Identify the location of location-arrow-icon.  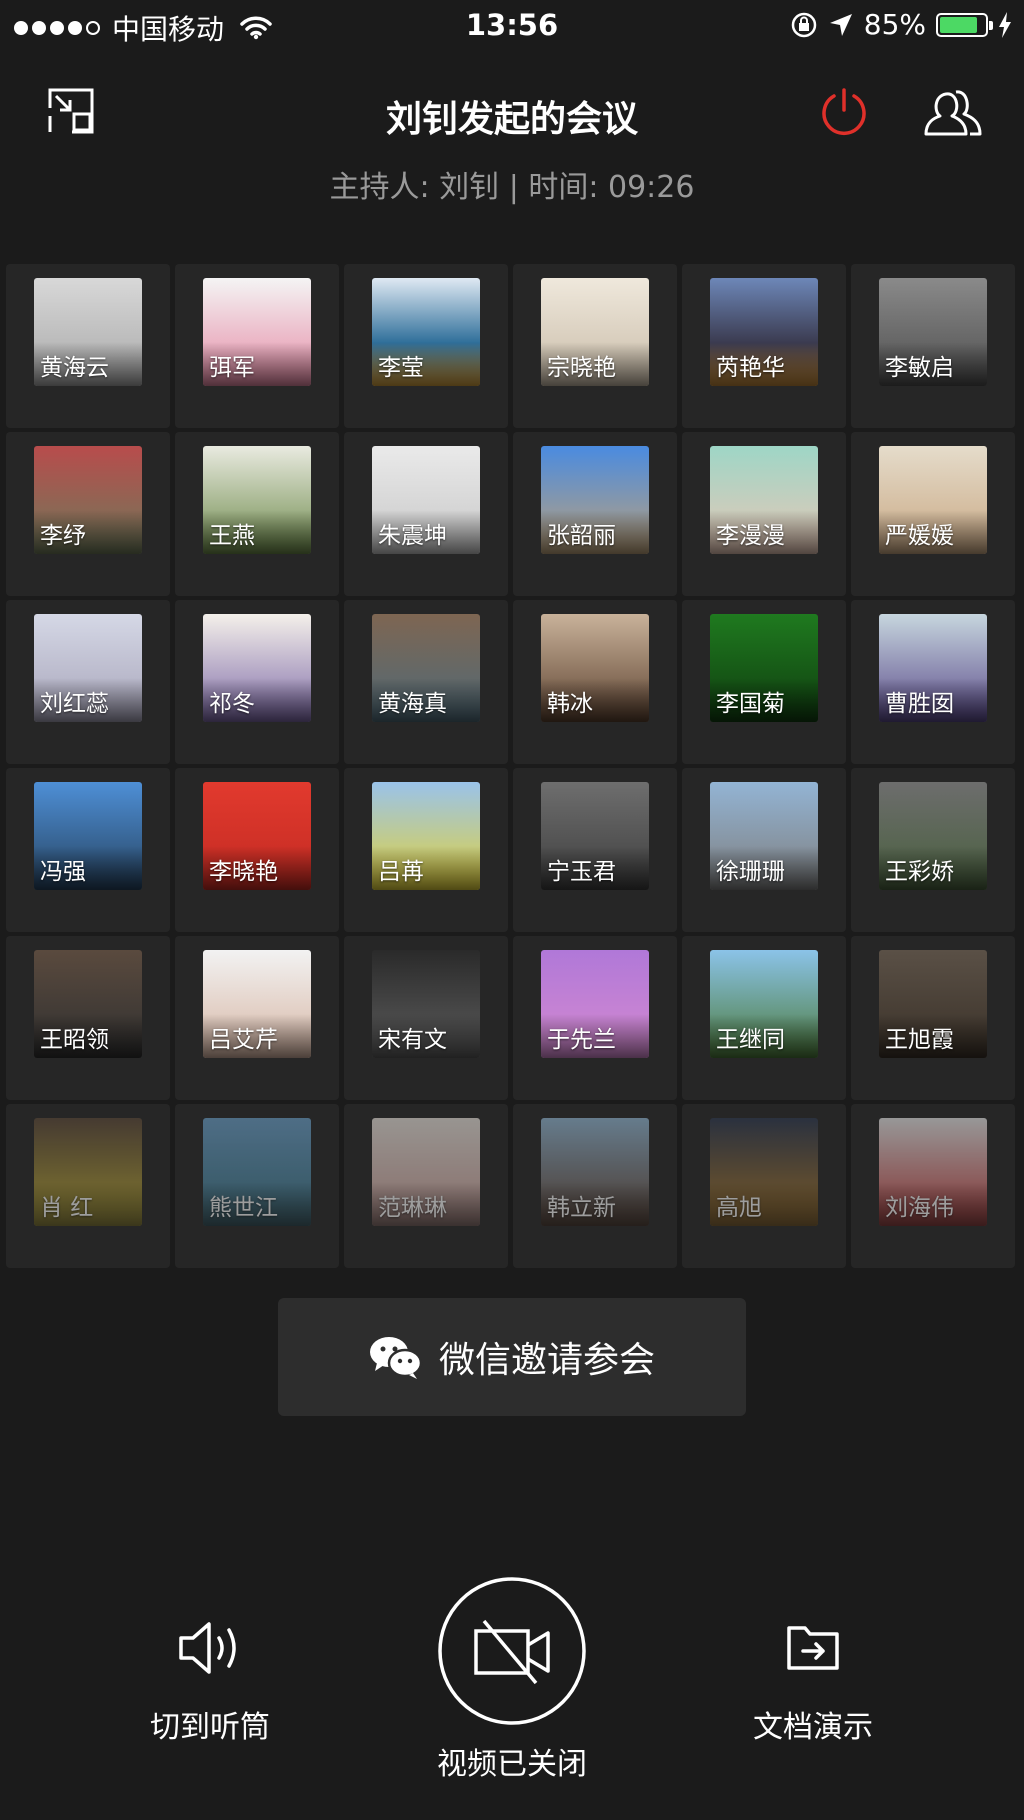
(840, 24).